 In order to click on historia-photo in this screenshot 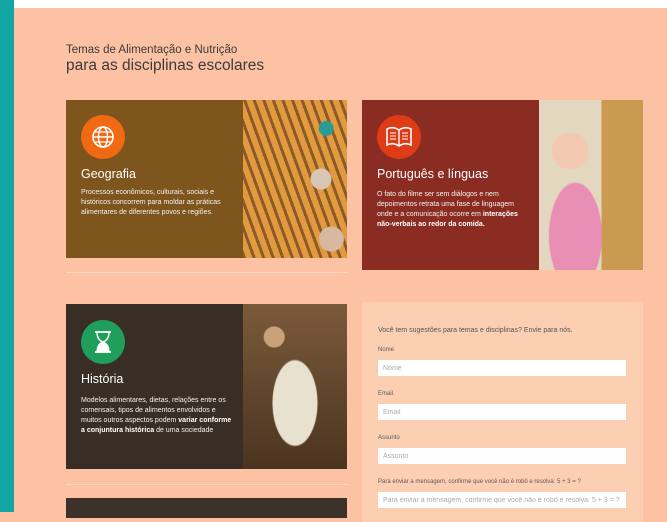, I will do `click(295, 386)`.